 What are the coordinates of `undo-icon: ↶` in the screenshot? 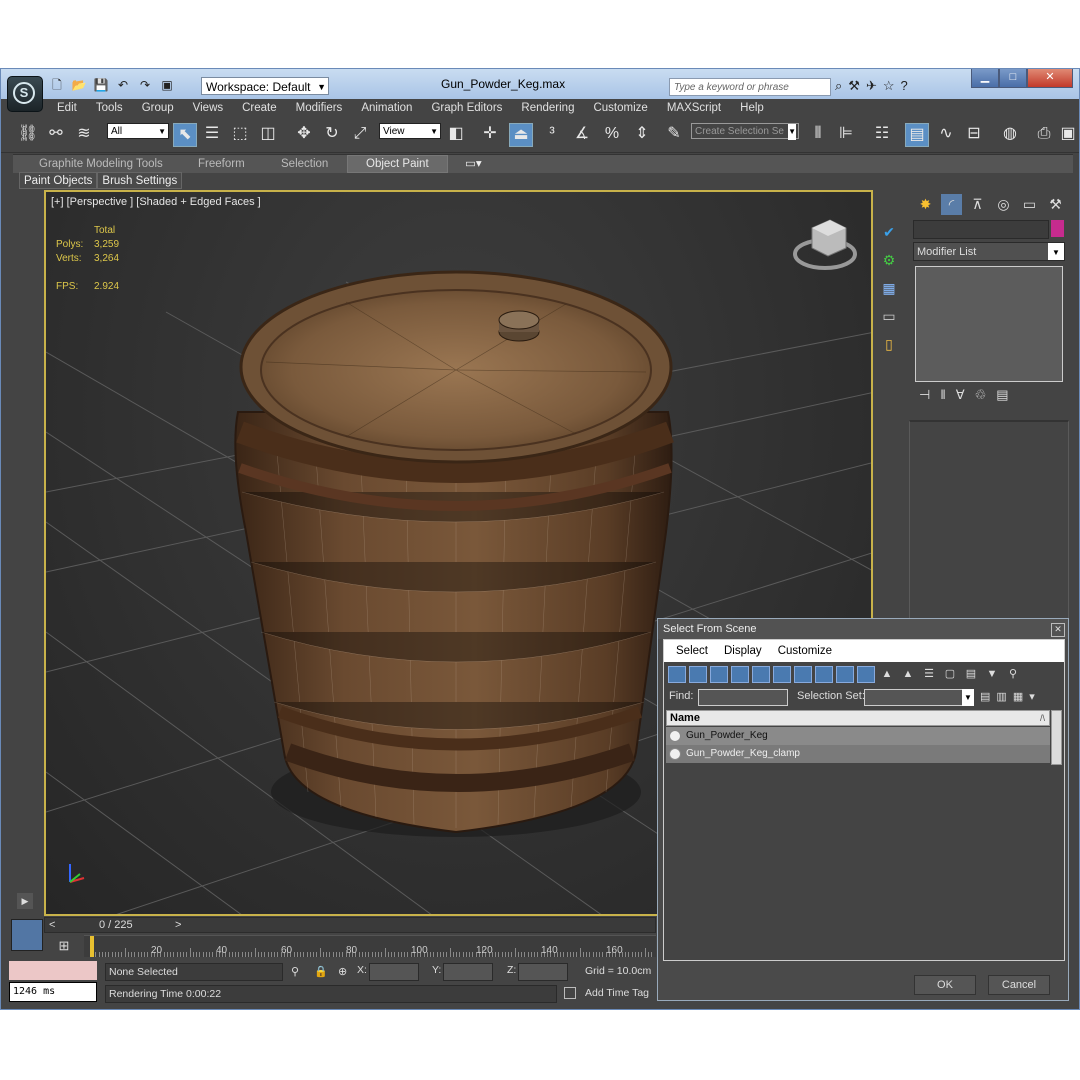 It's located at (123, 85).